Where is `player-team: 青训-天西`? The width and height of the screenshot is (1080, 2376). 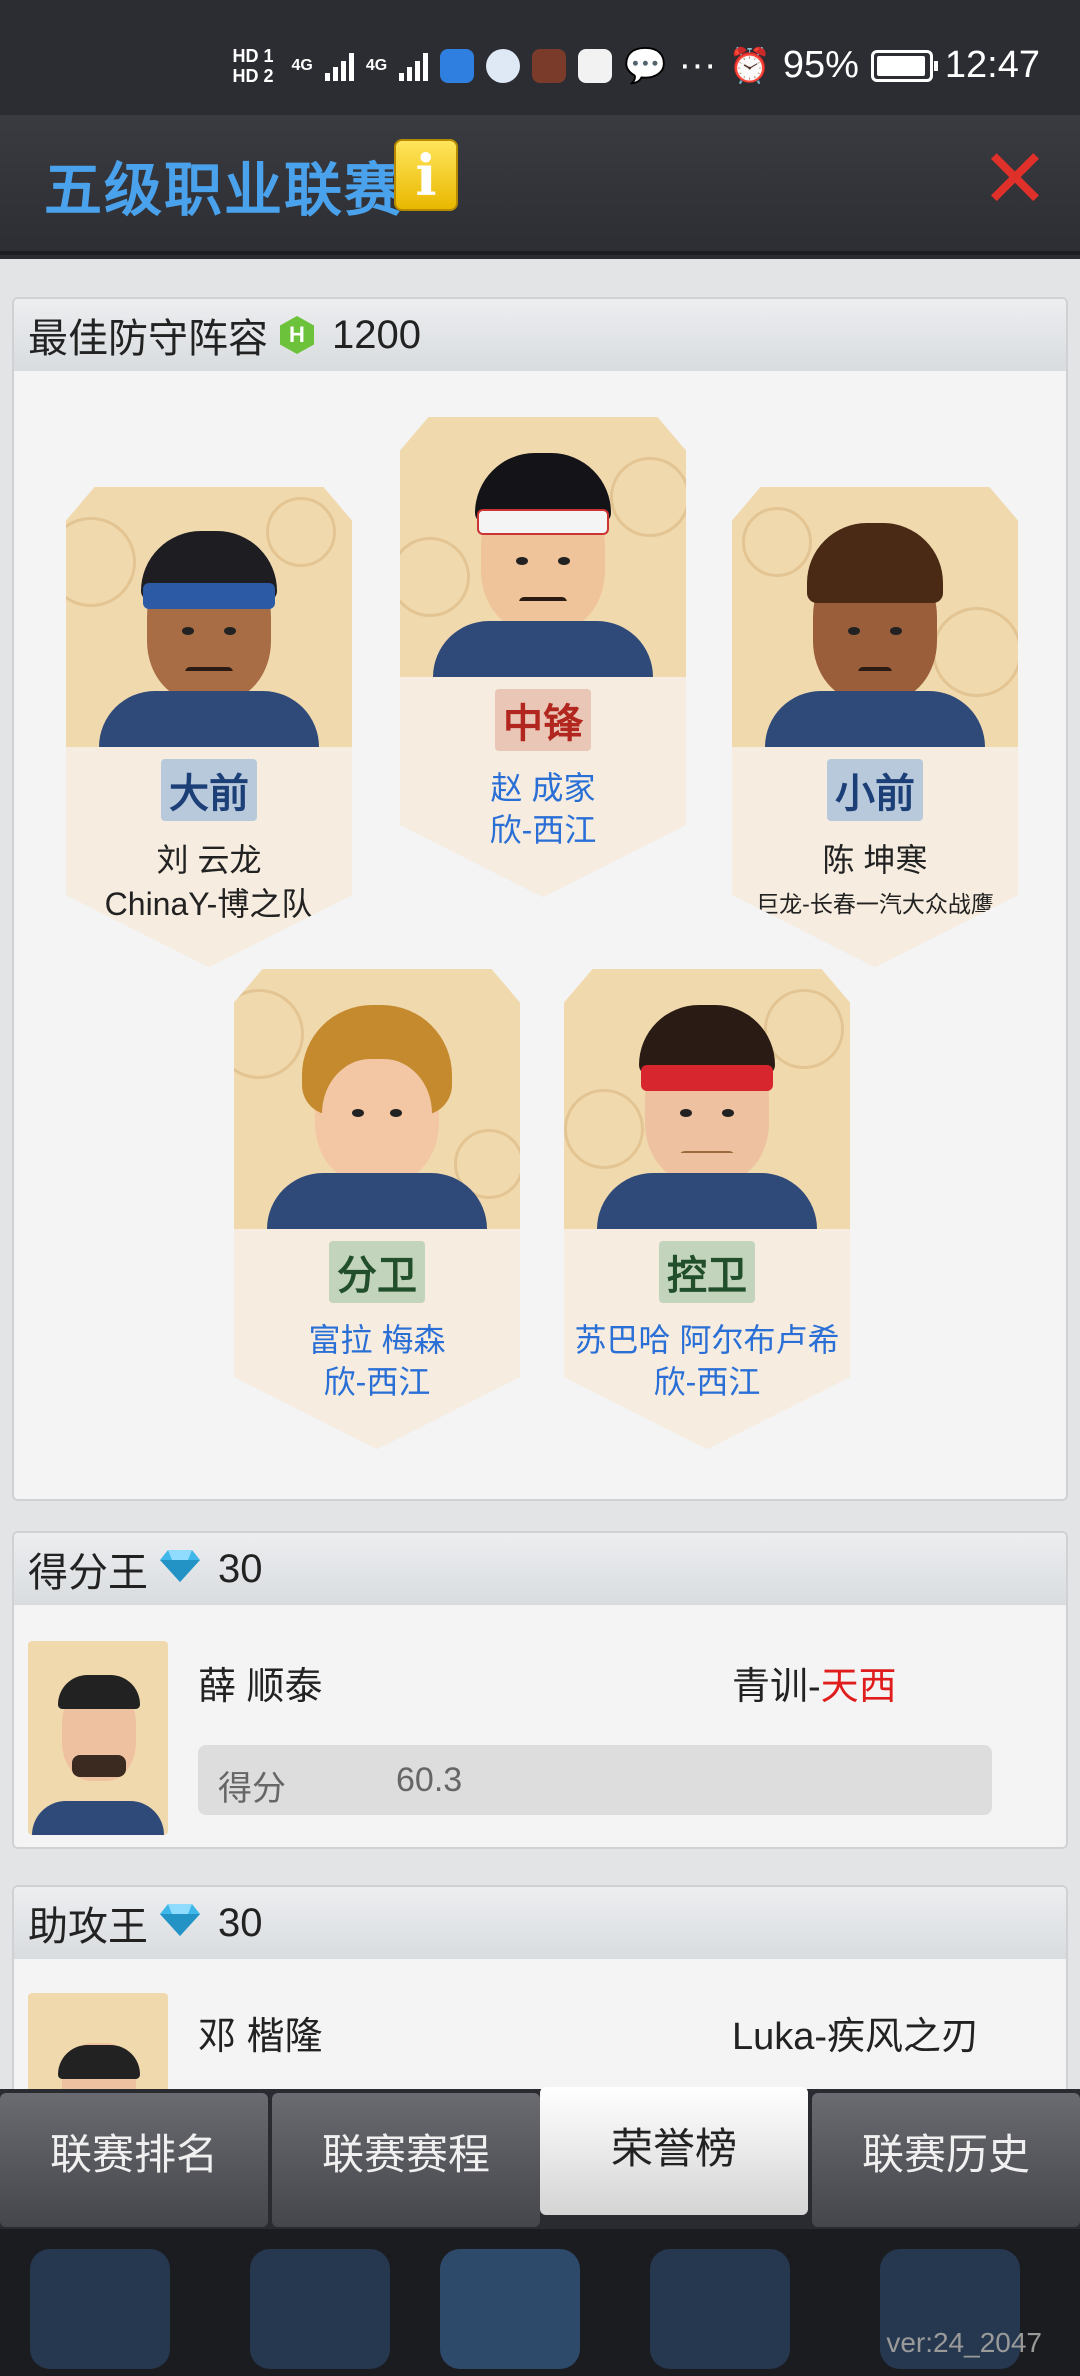 player-team: 青训-天西 is located at coordinates (814, 1682).